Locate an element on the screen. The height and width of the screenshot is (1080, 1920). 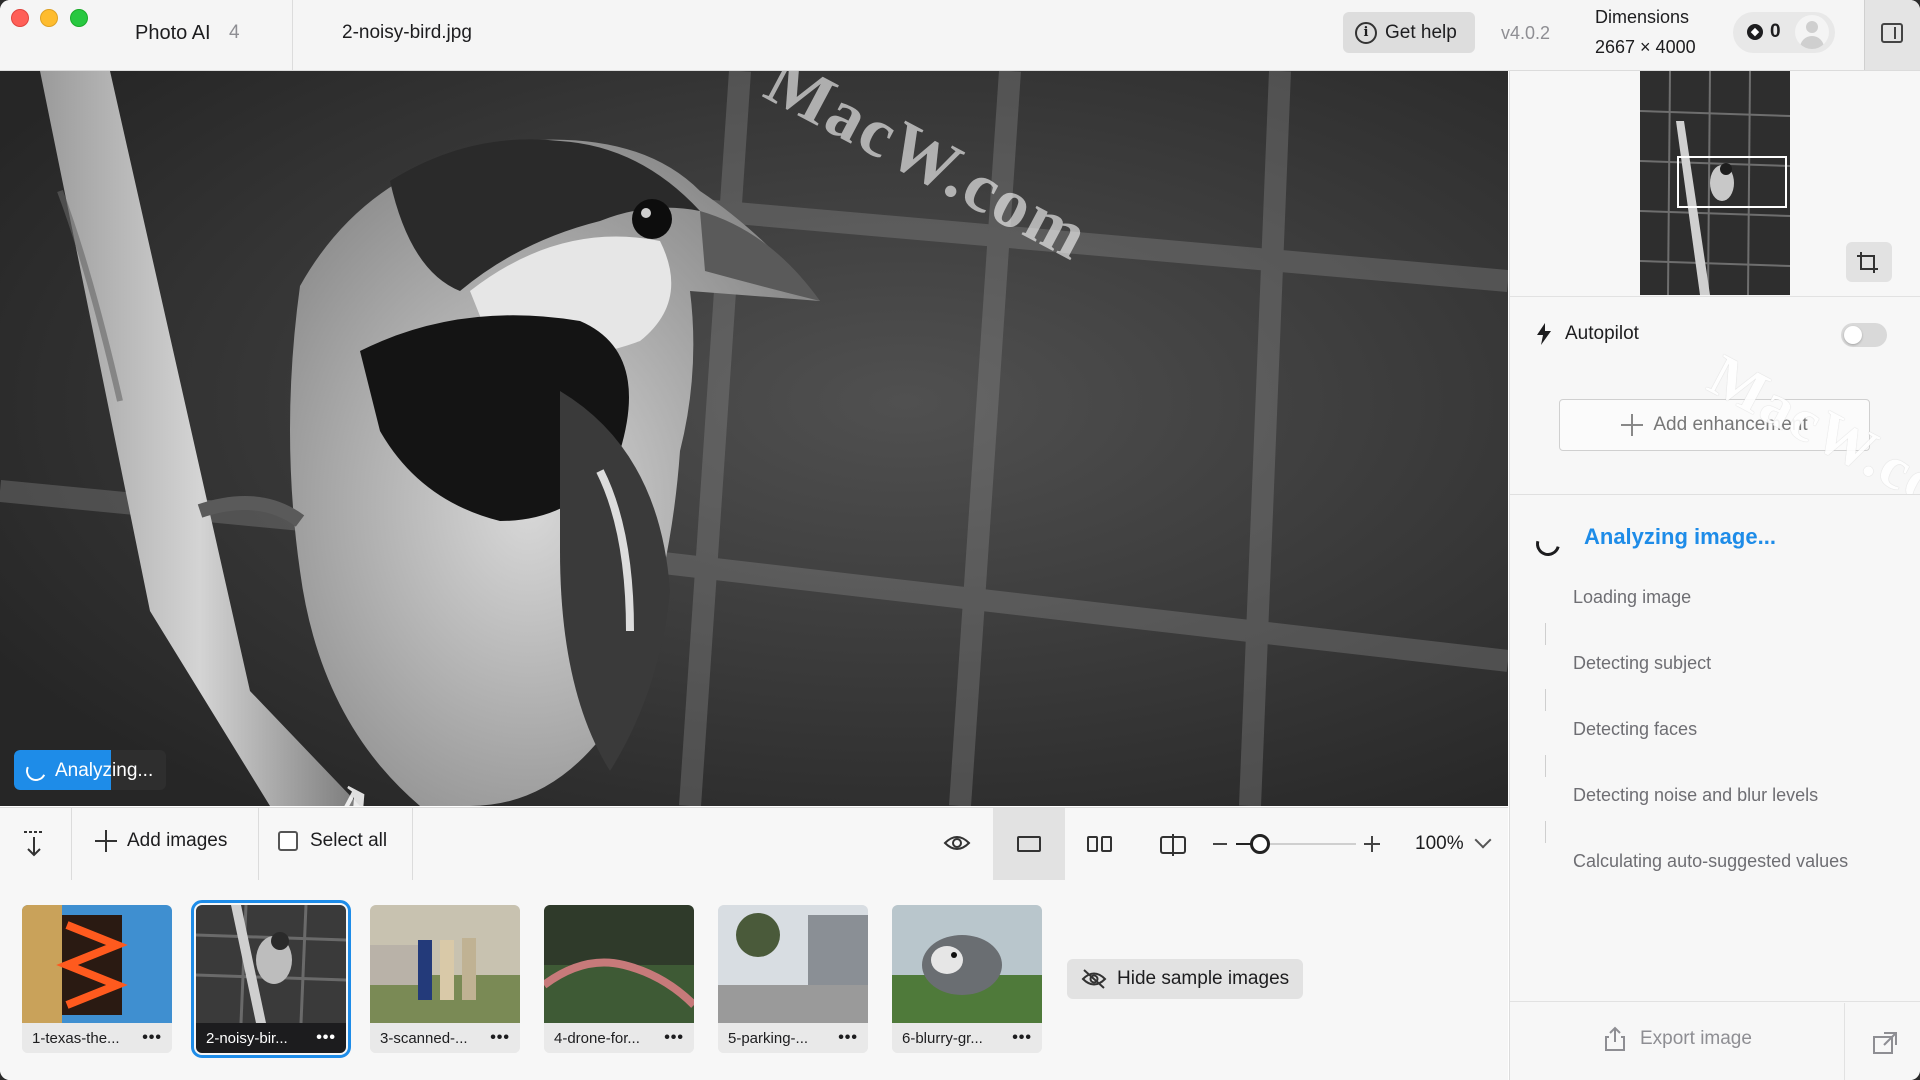
thumbnail-caption: 5-parking-... ••• is located at coordinates (793, 1038).